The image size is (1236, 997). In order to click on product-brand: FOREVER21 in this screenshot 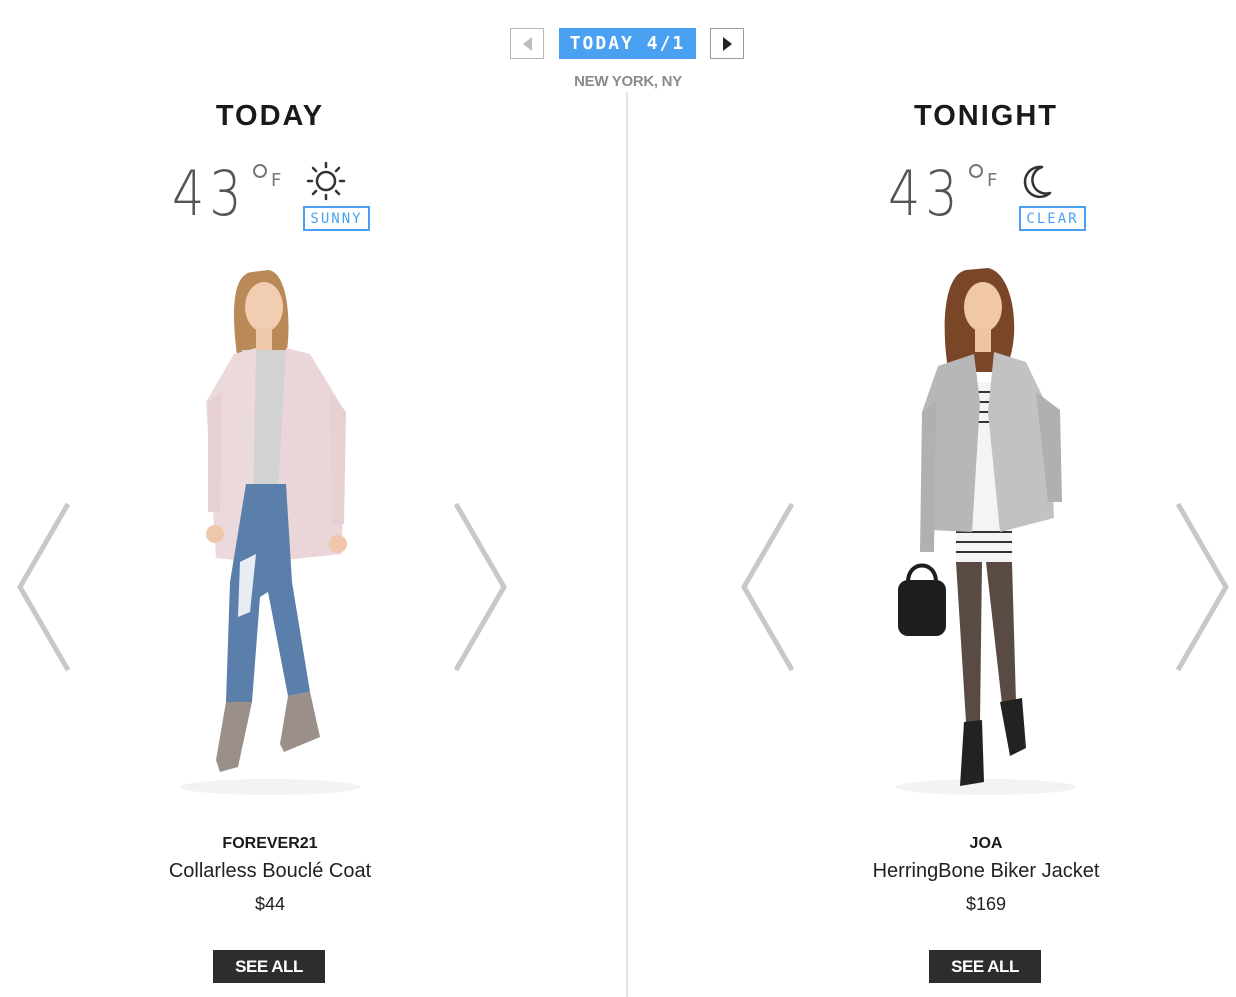, I will do `click(270, 843)`.